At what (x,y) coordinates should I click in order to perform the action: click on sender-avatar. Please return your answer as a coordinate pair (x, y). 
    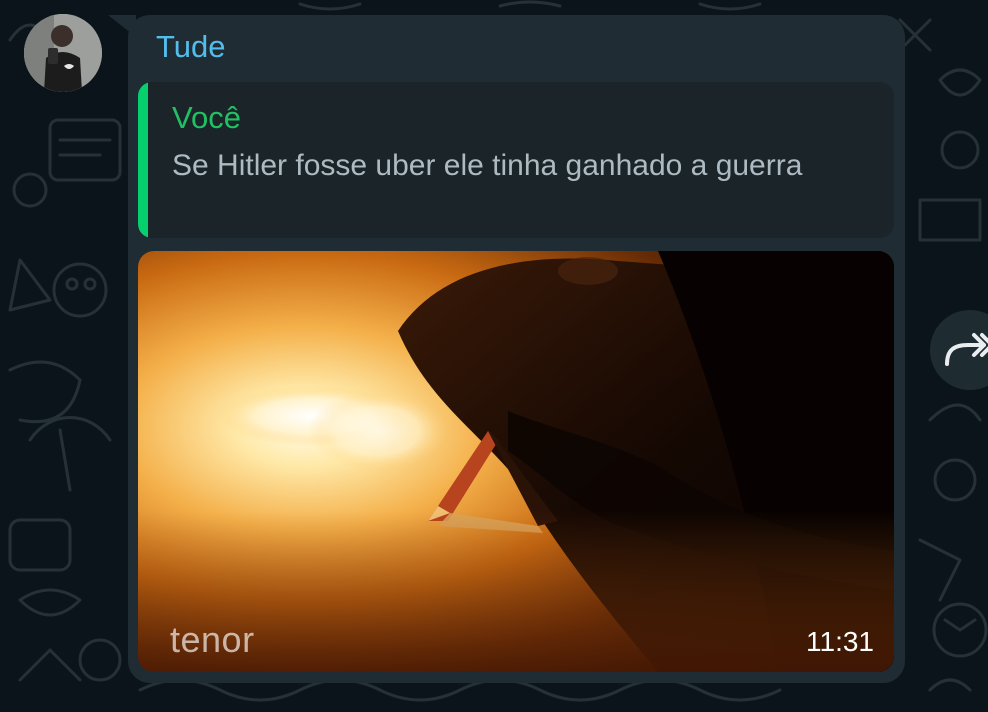
    Looking at the image, I should click on (63, 53).